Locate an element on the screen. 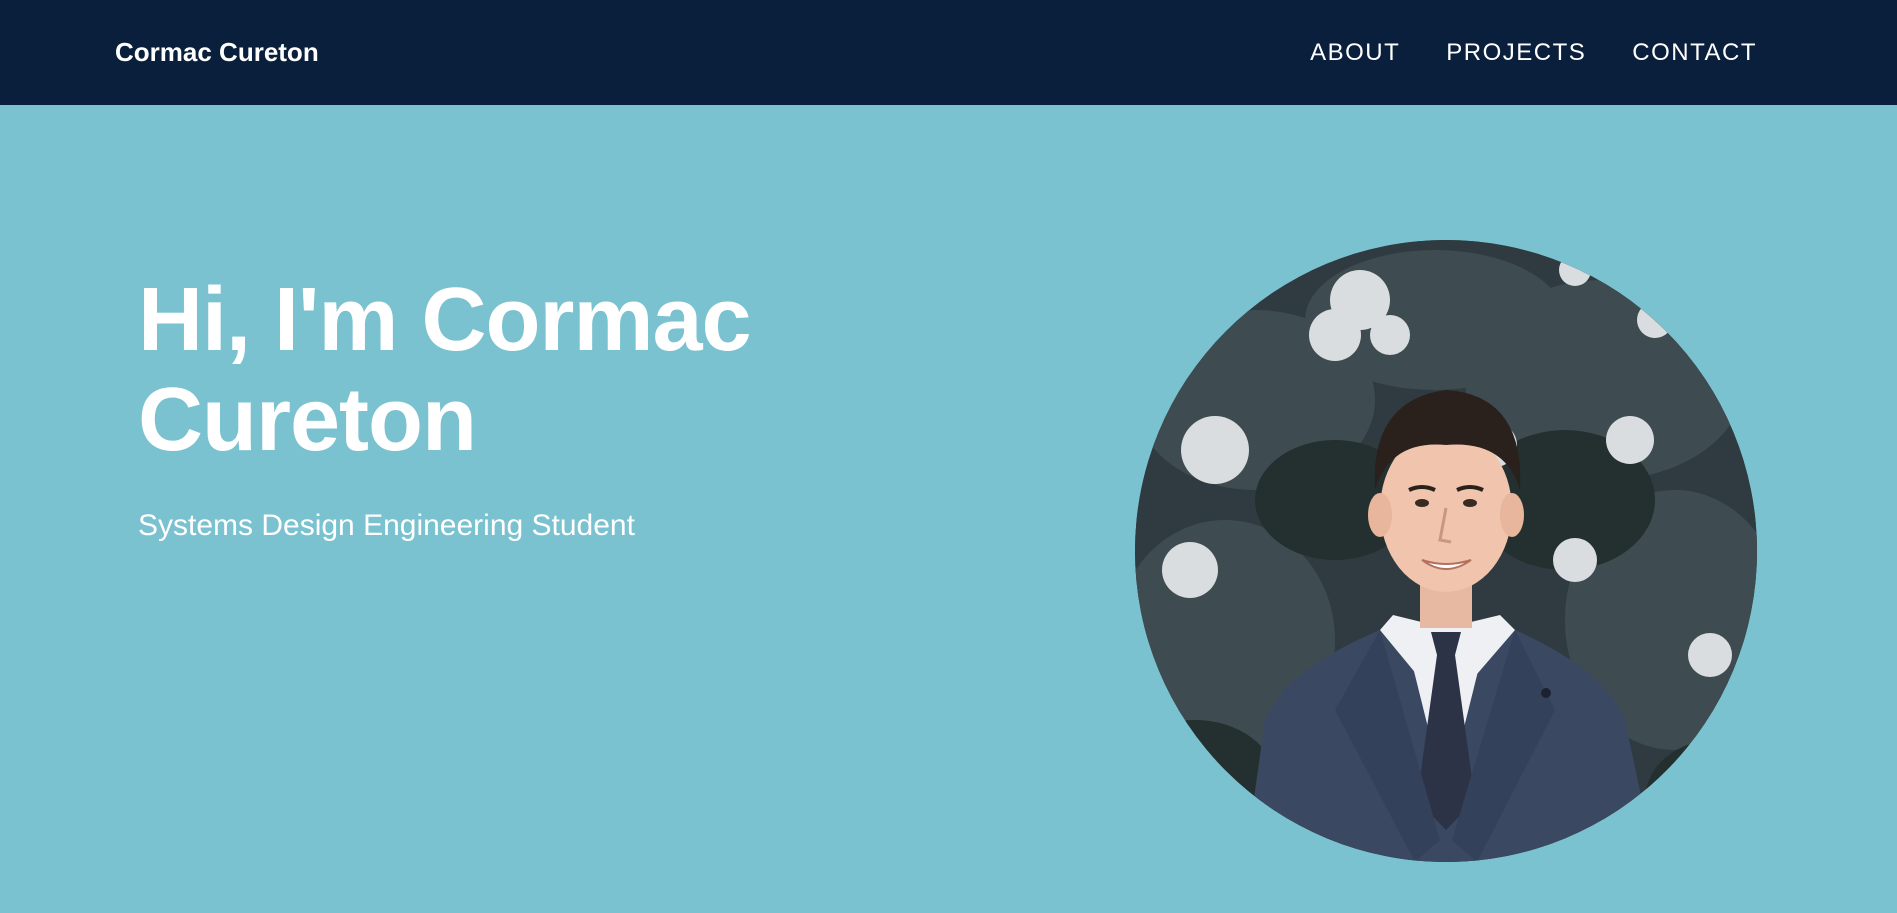 Image resolution: width=1897 pixels, height=913 pixels. hero-title-line2: Cureton is located at coordinates (307, 420).